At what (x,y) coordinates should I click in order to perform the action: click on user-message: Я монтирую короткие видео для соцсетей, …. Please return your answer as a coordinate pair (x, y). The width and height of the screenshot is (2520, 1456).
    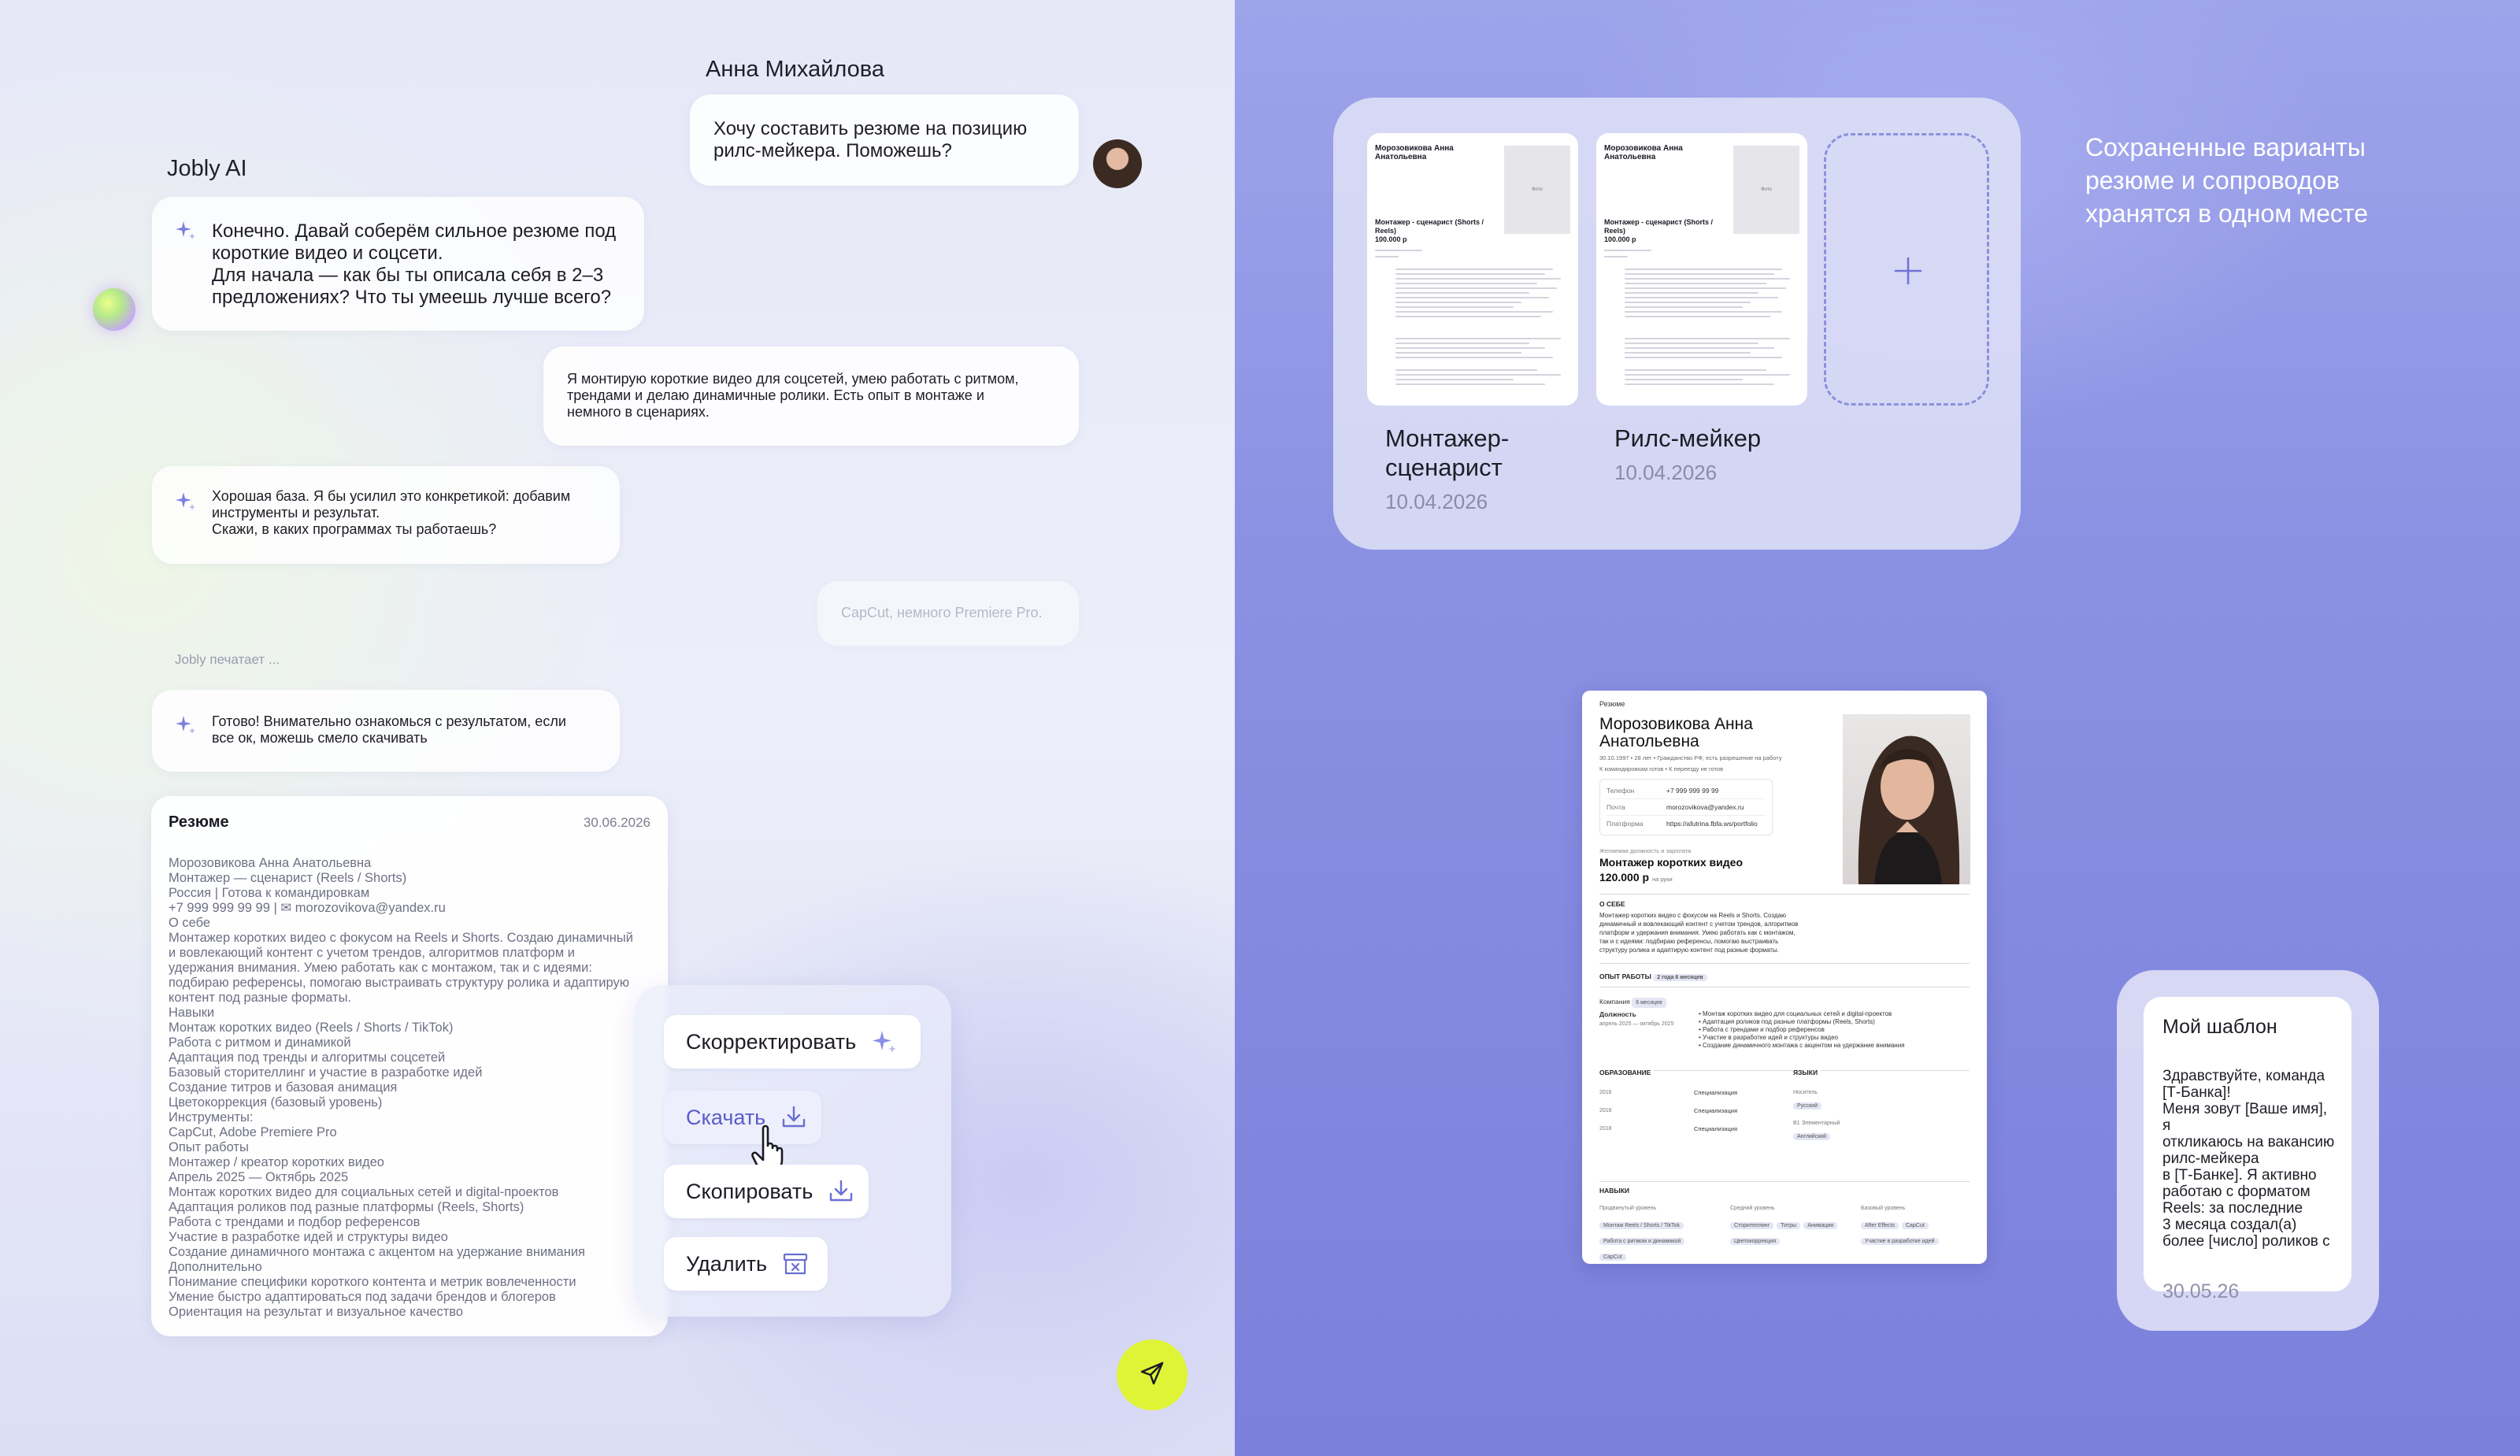
    Looking at the image, I should click on (811, 396).